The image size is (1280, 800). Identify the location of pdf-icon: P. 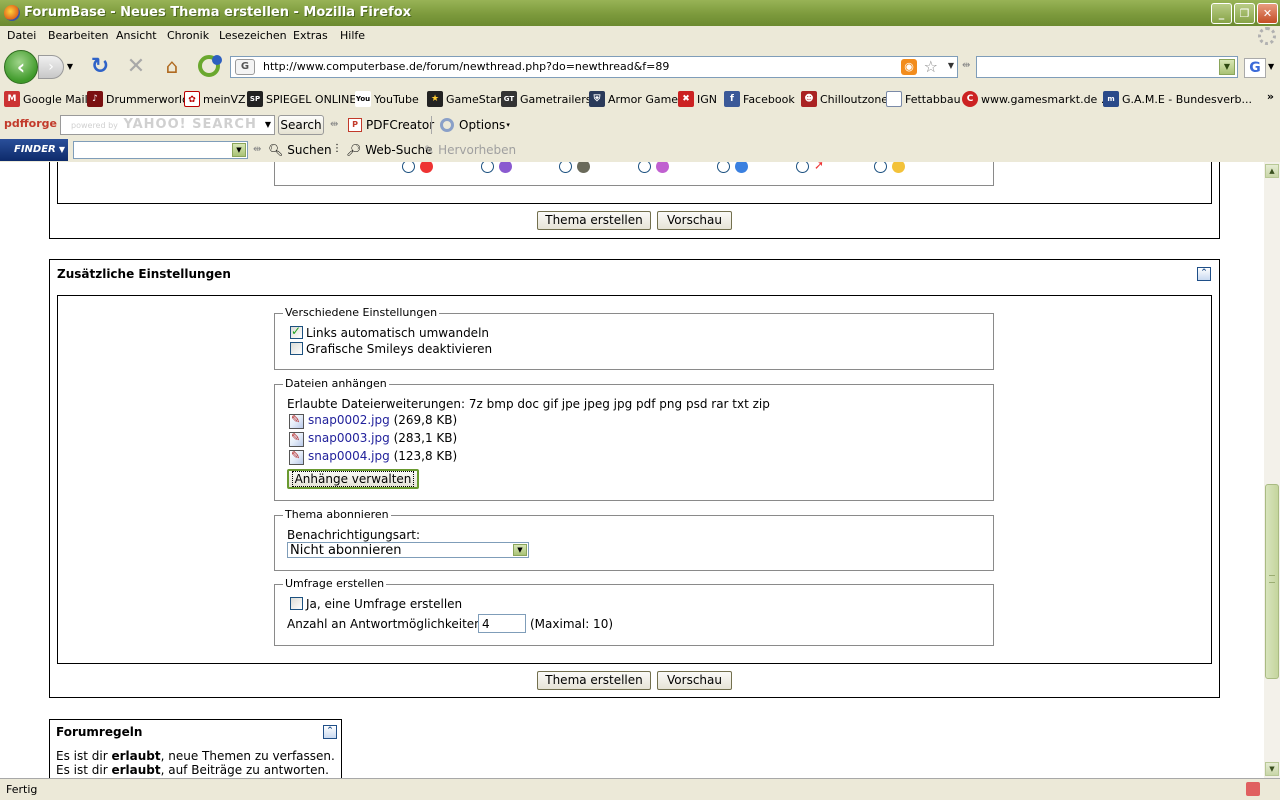
(355, 125).